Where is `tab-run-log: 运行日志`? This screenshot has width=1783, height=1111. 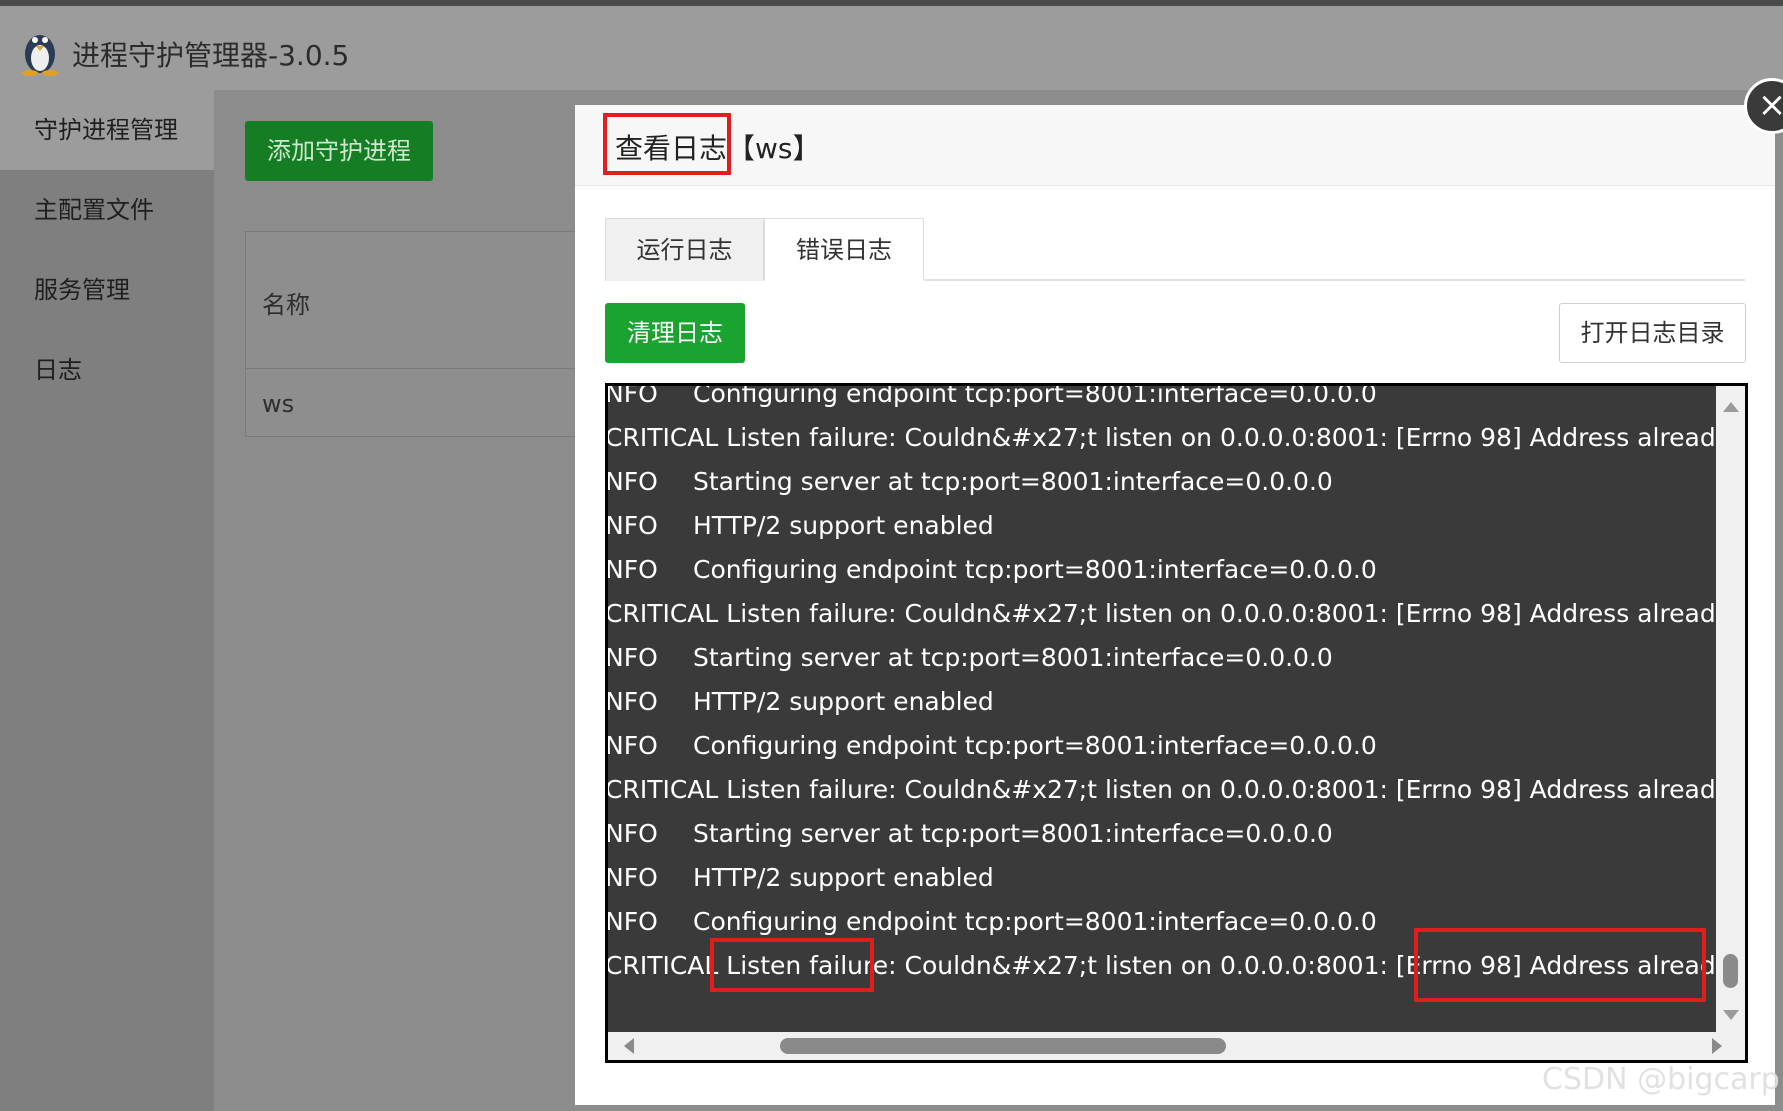
tab-run-log: 运行日志 is located at coordinates (684, 249).